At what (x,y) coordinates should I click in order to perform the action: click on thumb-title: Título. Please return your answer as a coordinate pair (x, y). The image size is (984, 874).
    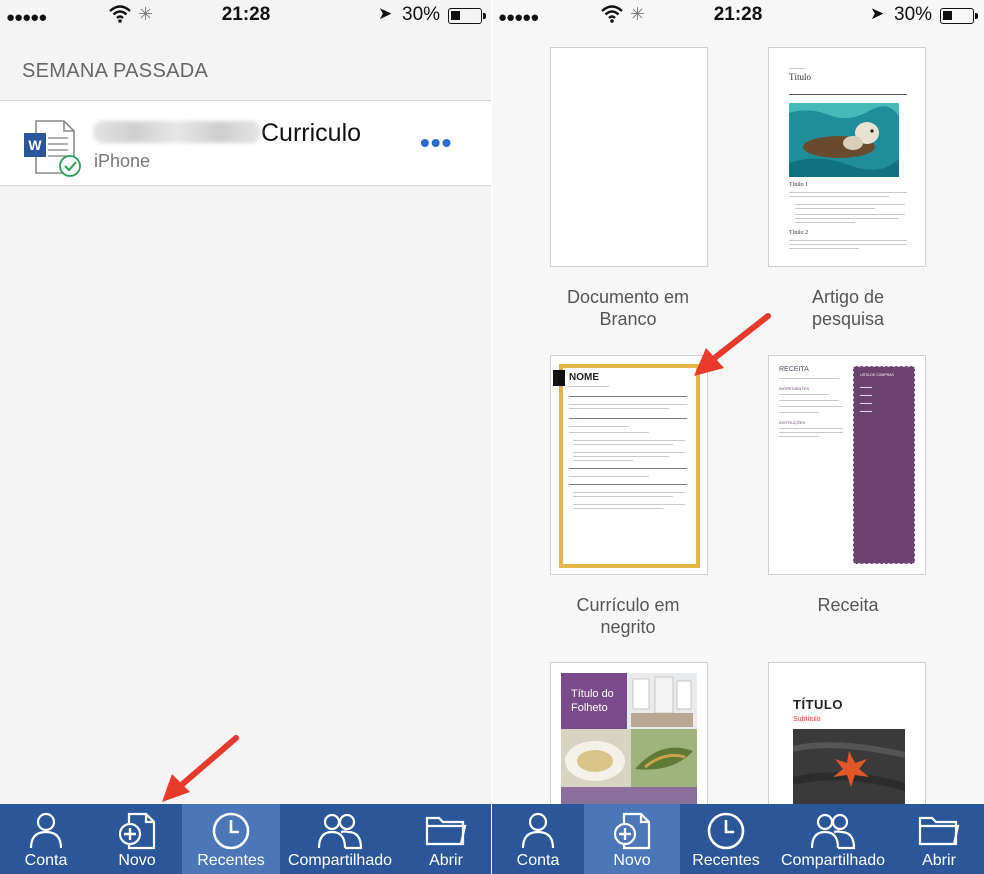
    Looking at the image, I should click on (800, 77).